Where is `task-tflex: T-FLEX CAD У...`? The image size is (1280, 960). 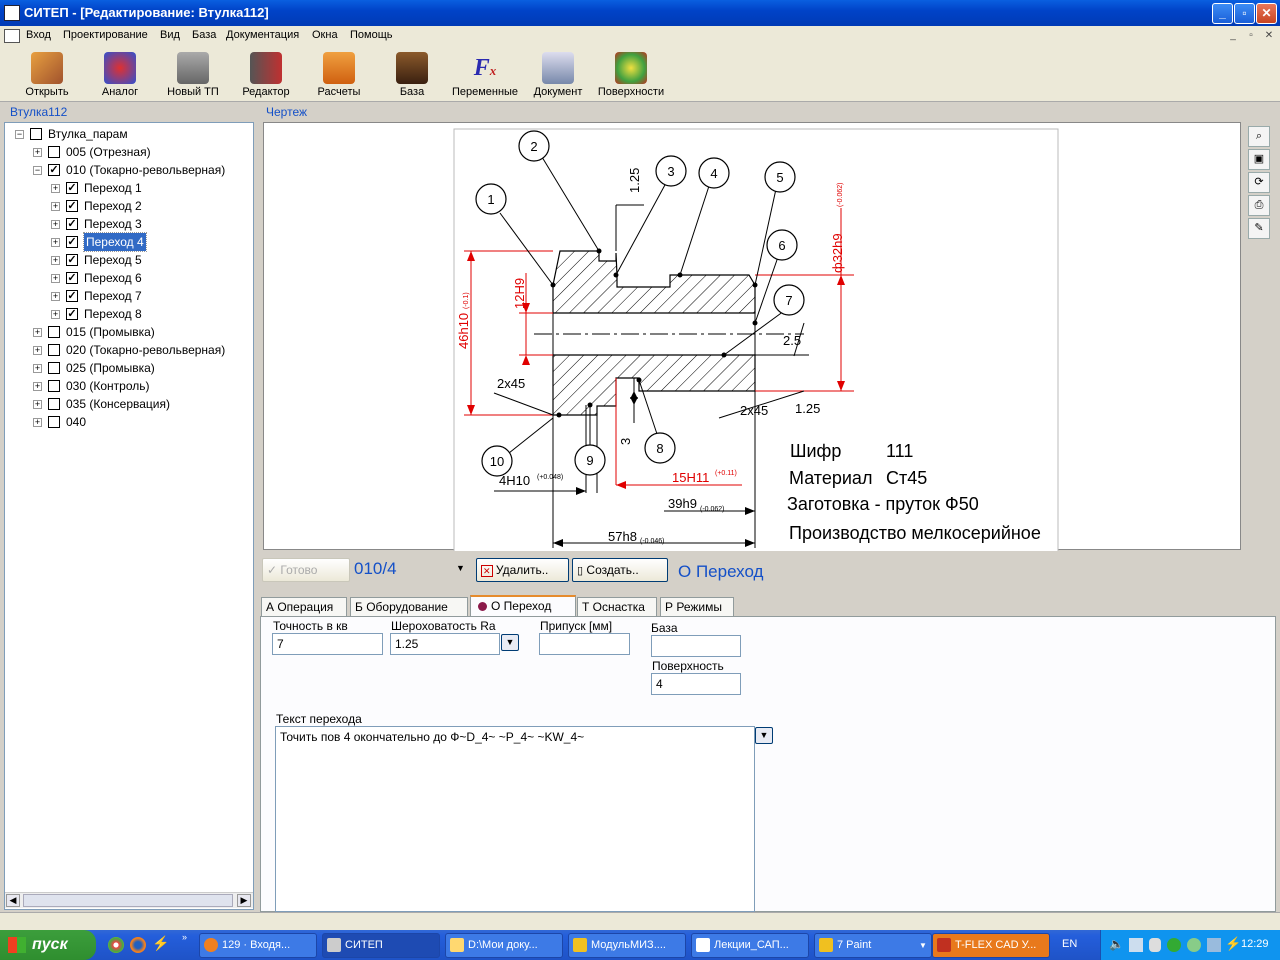
task-tflex: T-FLEX CAD У... is located at coordinates (991, 945).